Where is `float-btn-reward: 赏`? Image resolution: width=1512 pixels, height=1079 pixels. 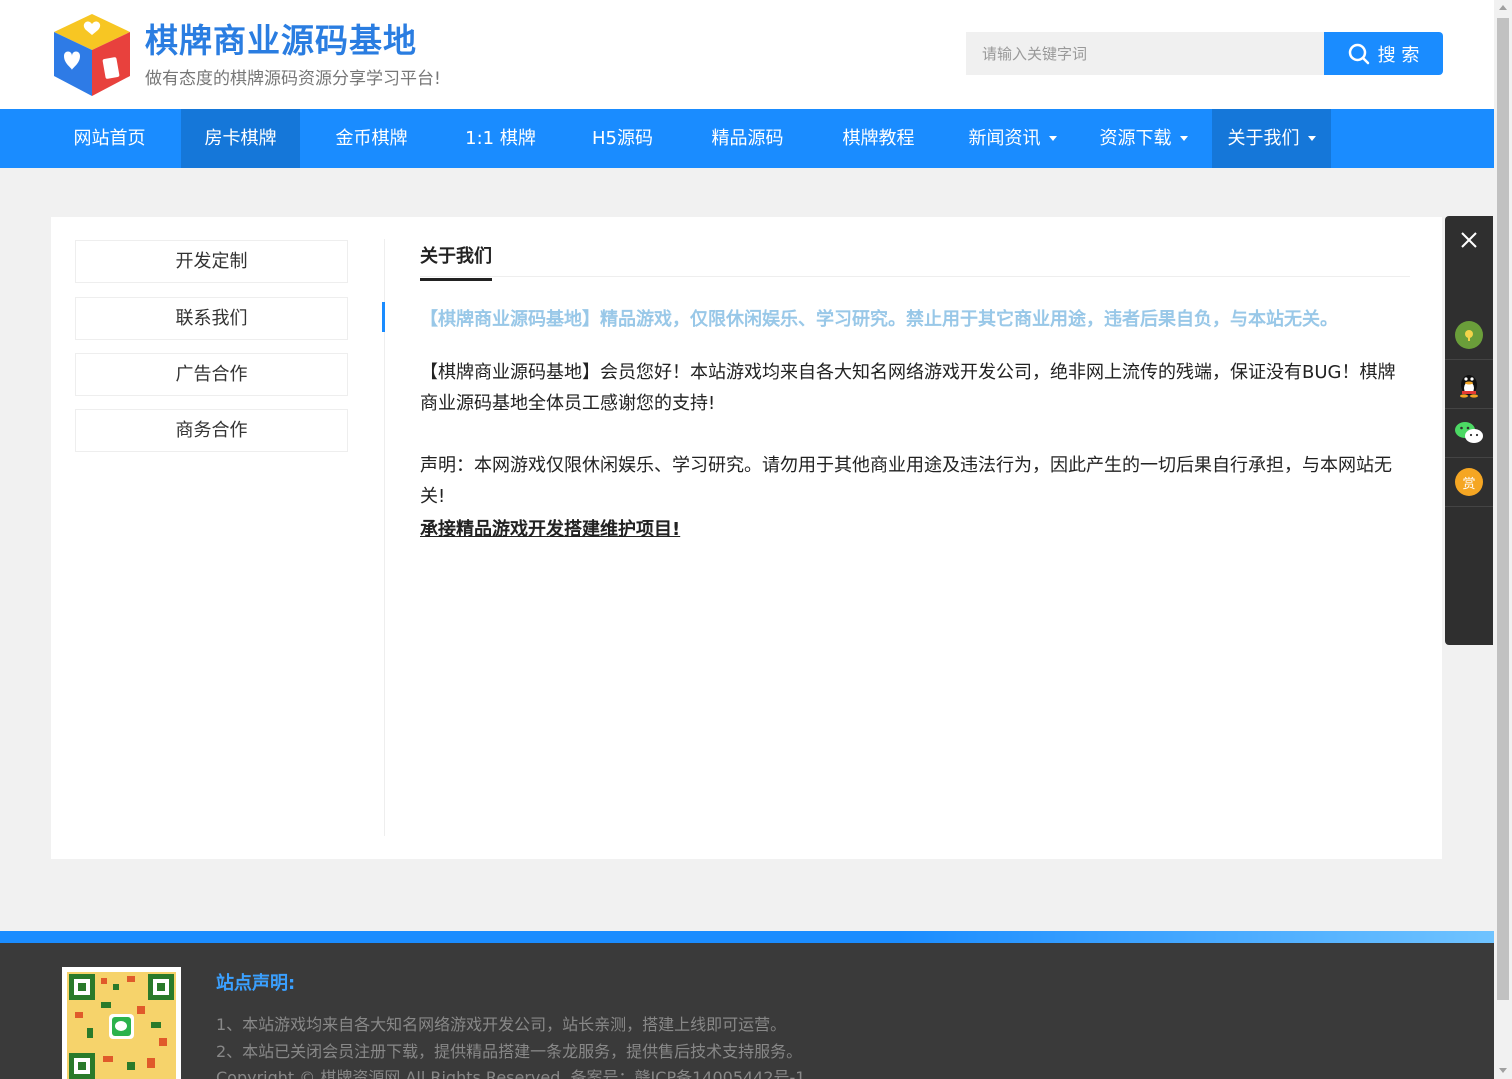 float-btn-reward: 赏 is located at coordinates (1469, 482).